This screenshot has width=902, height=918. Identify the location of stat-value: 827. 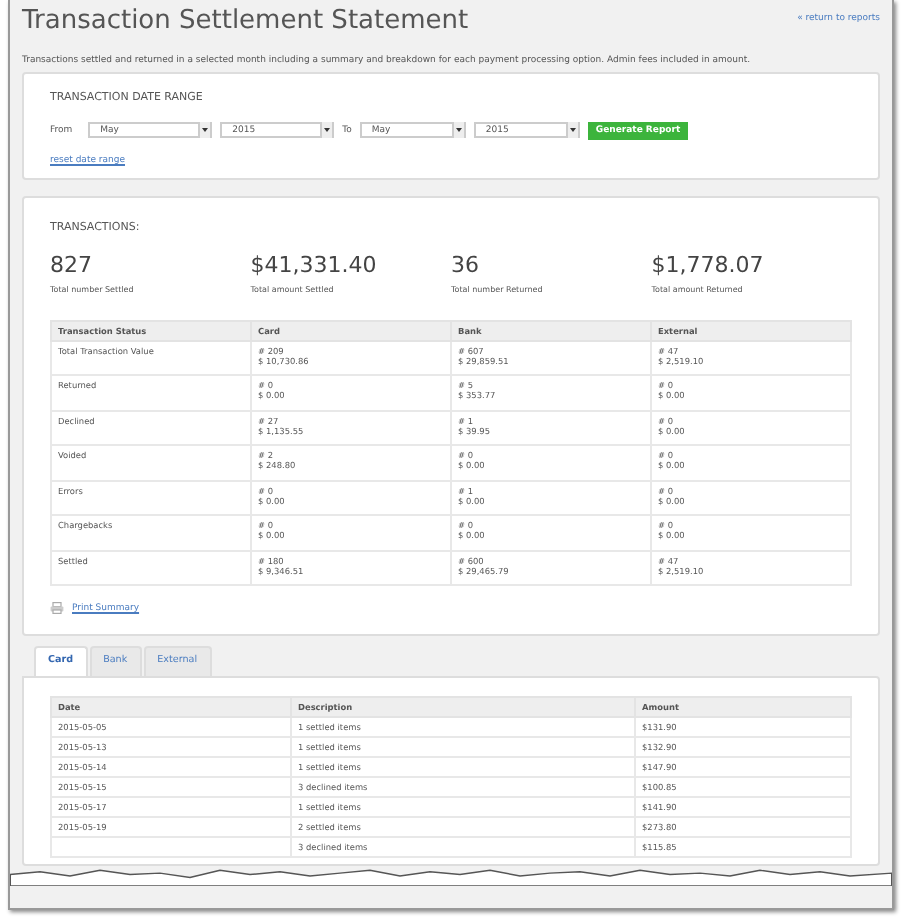
(72, 264).